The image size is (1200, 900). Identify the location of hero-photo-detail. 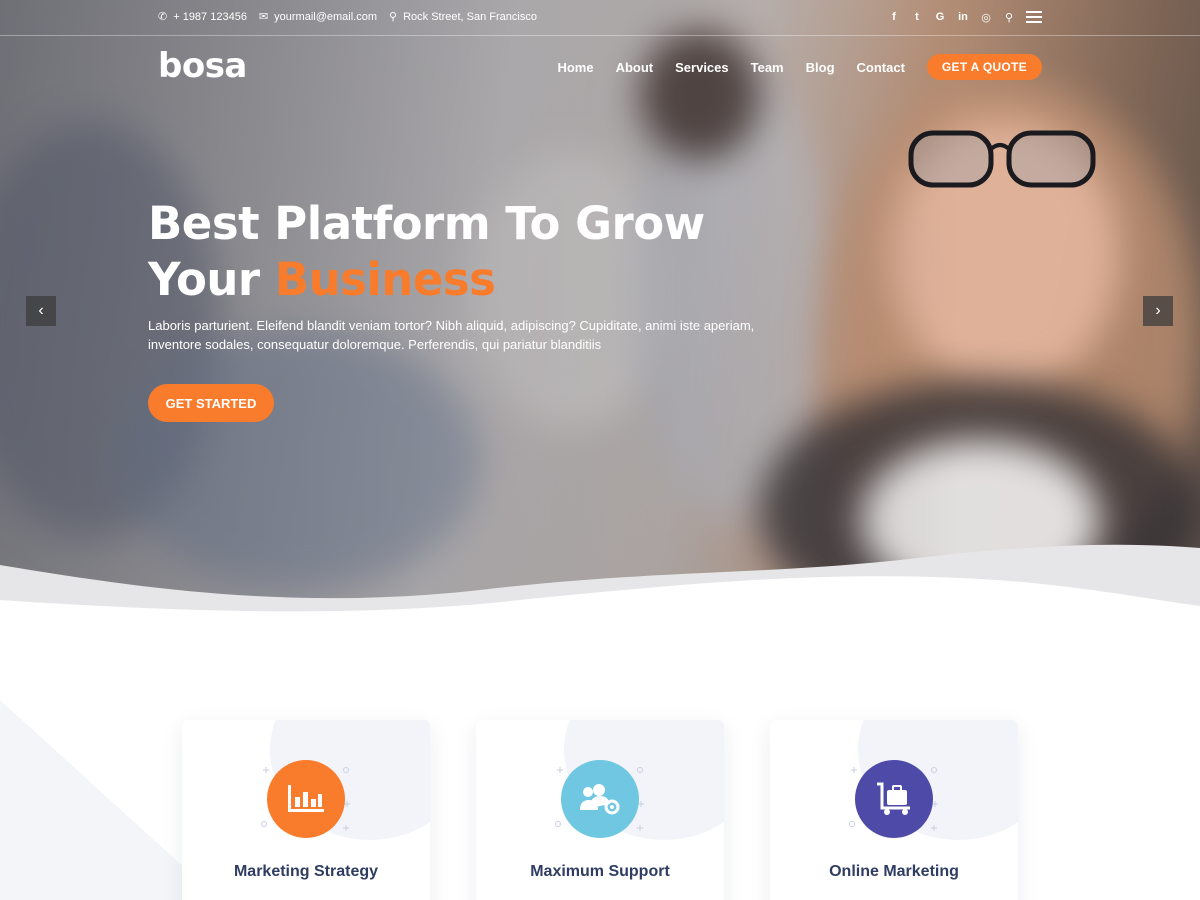
(1002, 159).